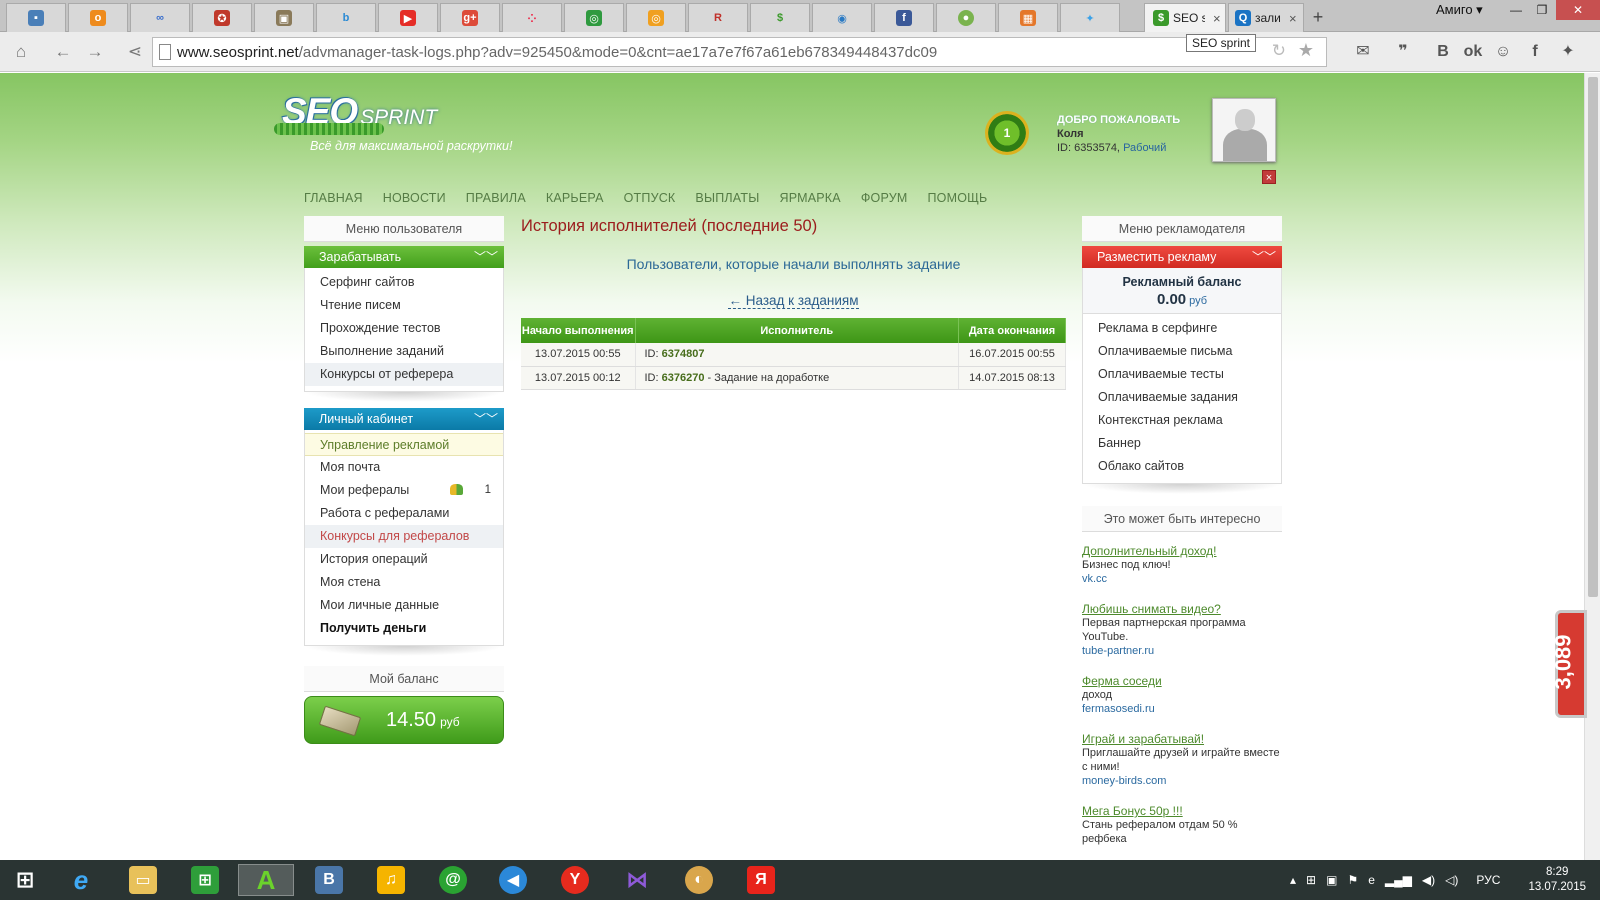 This screenshot has width=1600, height=900. I want to click on share-icon: ⋖, so click(135, 52).